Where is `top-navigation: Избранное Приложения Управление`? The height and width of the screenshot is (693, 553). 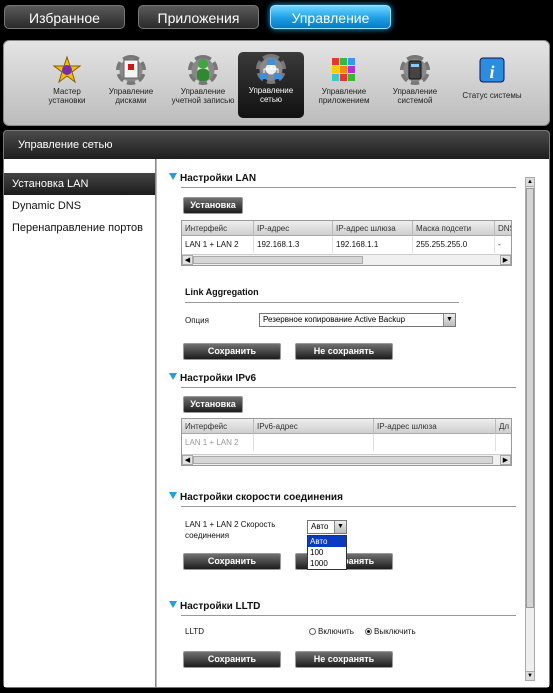
top-navigation: Избранное Приложения Управление is located at coordinates (276, 18).